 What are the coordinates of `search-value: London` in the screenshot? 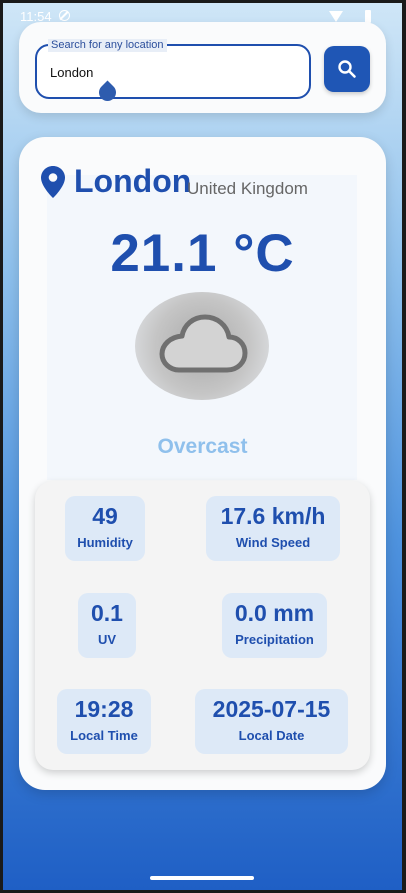 It's located at (71, 72).